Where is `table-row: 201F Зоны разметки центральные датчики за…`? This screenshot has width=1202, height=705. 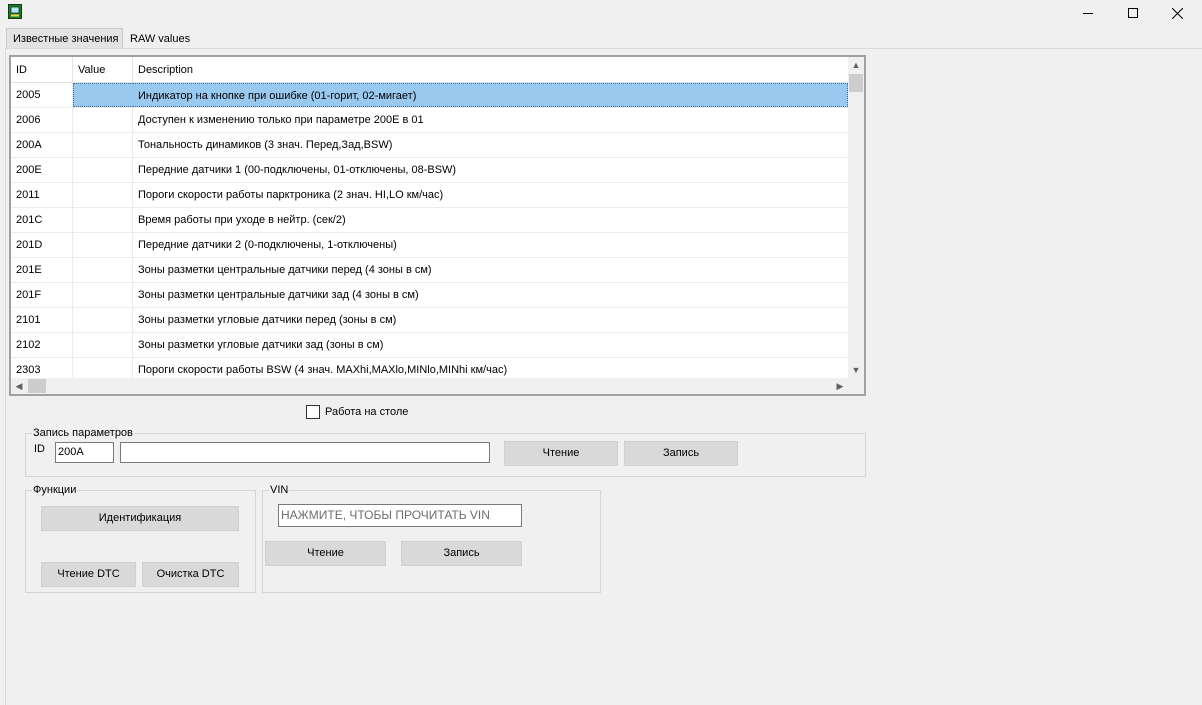
table-row: 201F Зоны разметки центральные датчики за… is located at coordinates (429, 295).